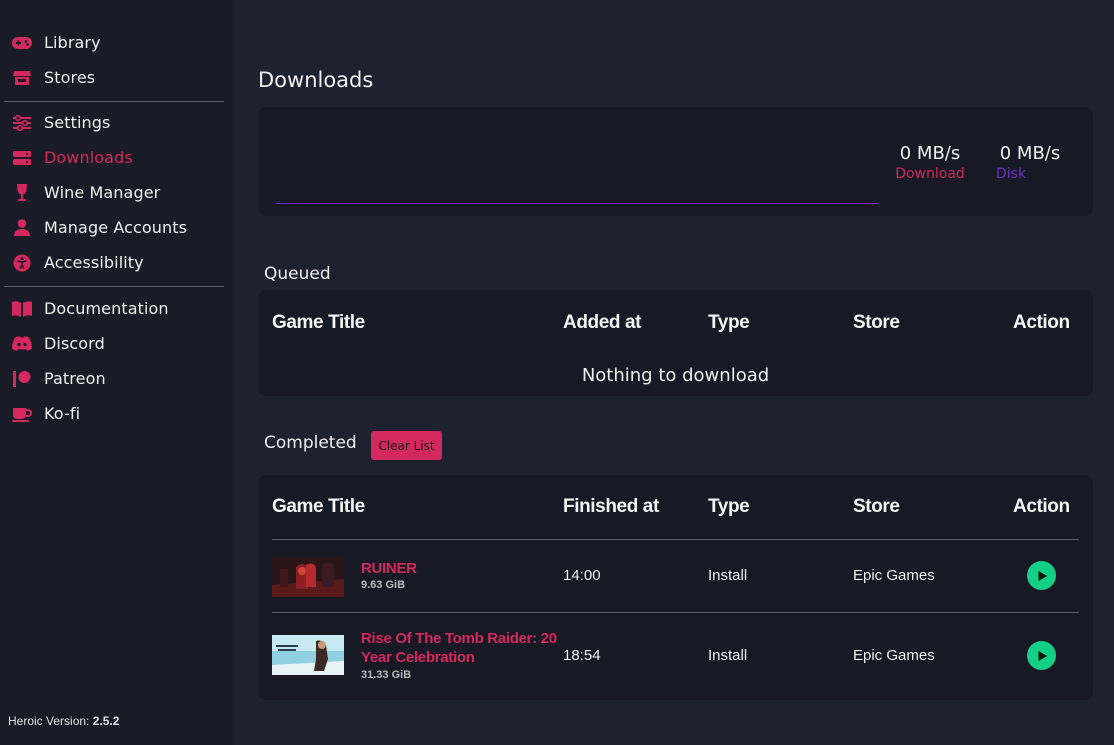  I want to click on version-label: Heroic Version:, so click(49, 721).